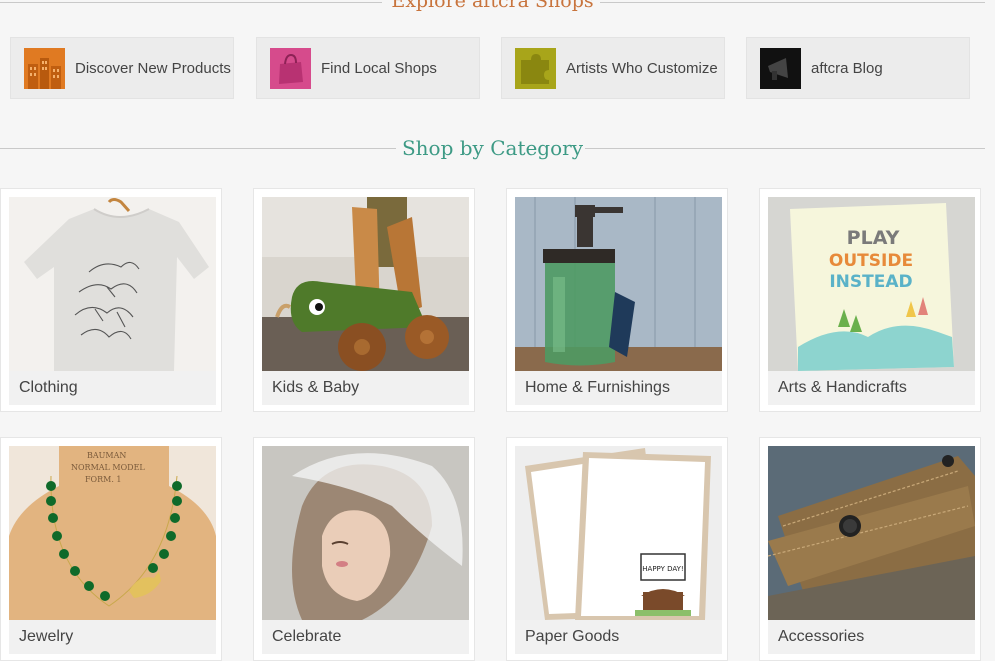 This screenshot has width=995, height=661. Describe the element at coordinates (112, 284) in the screenshot. I see `t-shirt-image` at that location.